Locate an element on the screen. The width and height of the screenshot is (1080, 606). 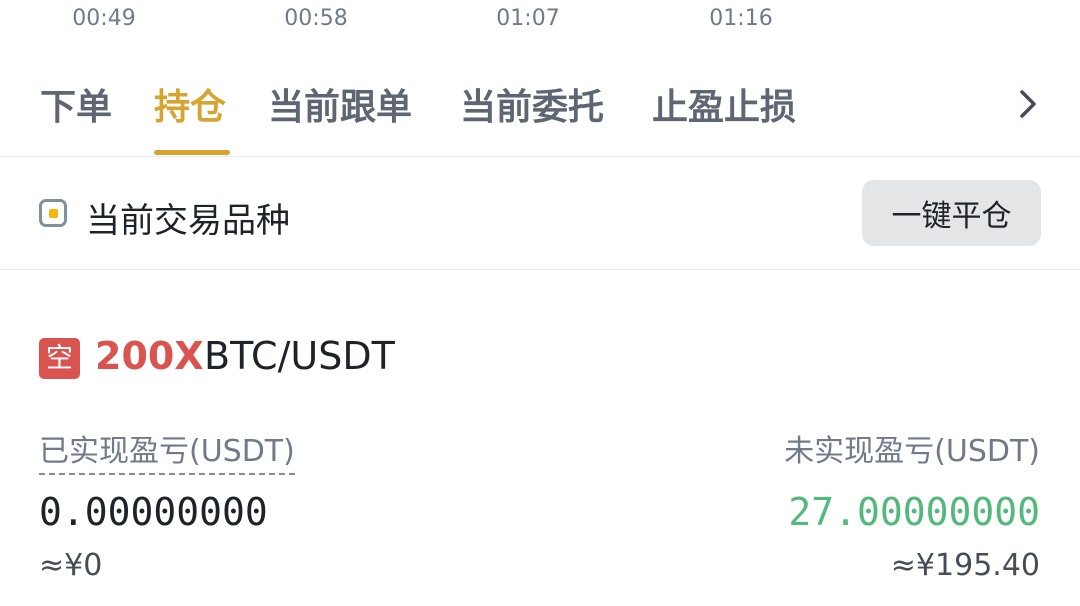
short-side-badge: 空 is located at coordinates (59, 358).